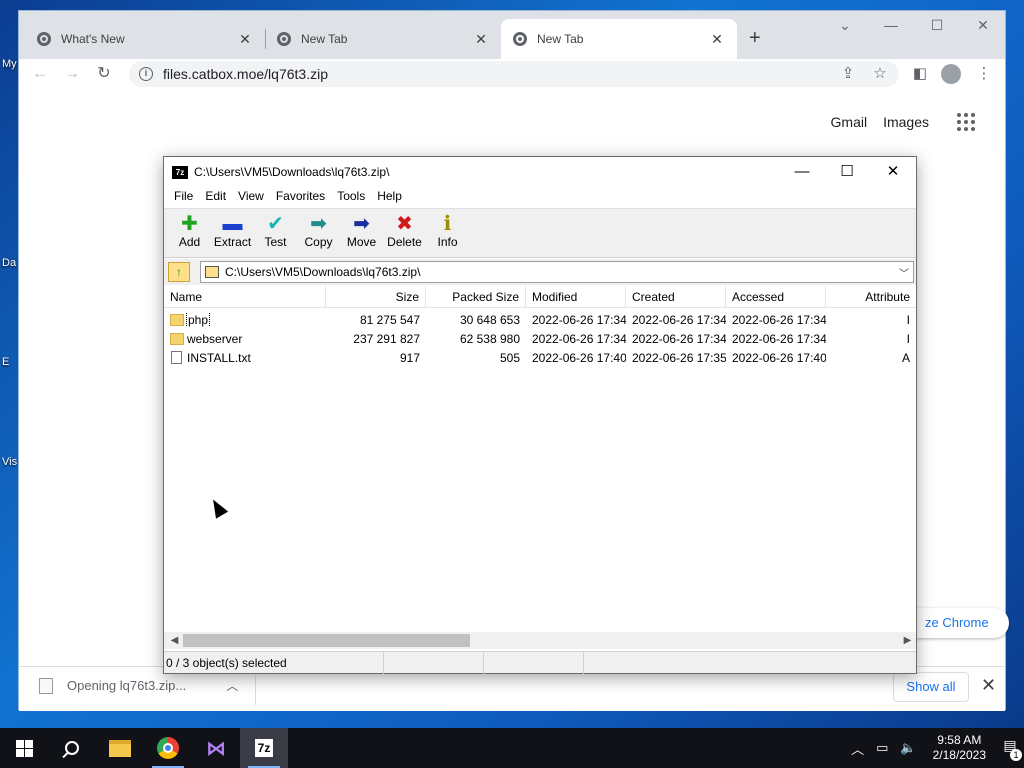 Image resolution: width=1024 pixels, height=768 pixels. I want to click on desktop-icon-label: E, so click(5, 362).